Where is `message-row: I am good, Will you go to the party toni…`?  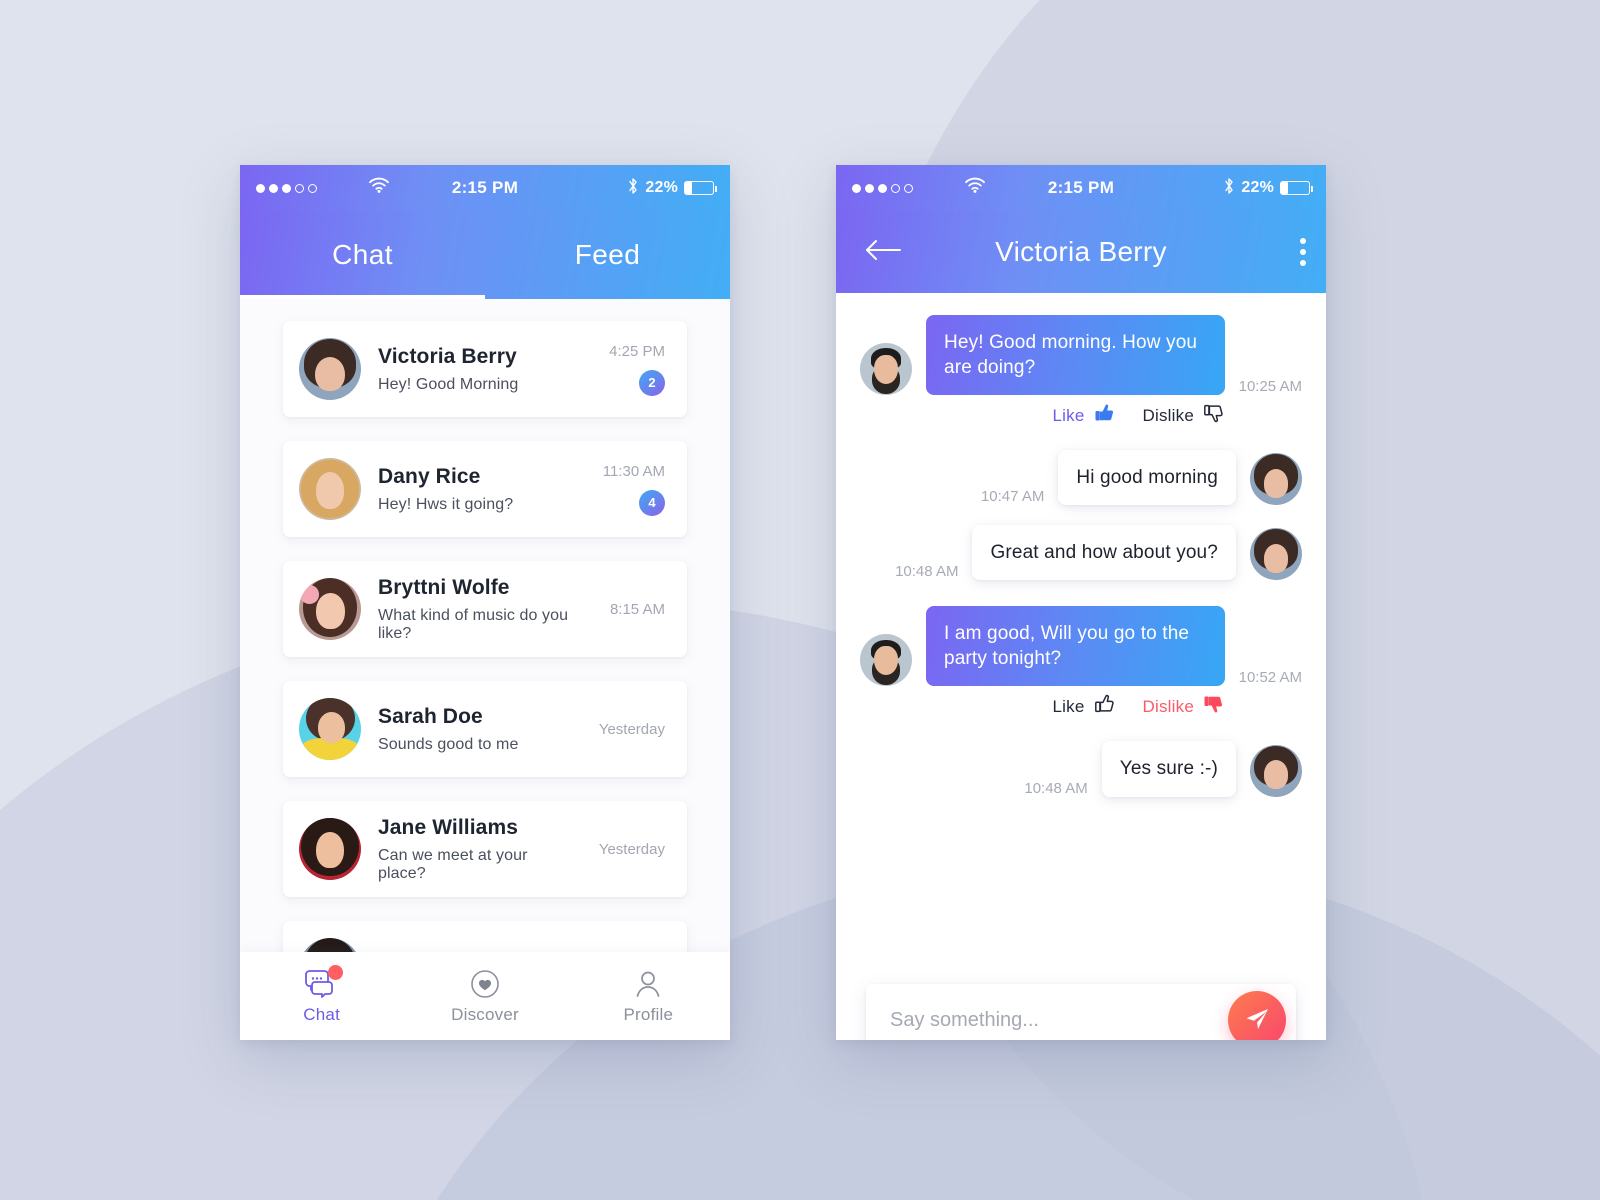 message-row: I am good, Will you go to the party toni… is located at coordinates (1081, 646).